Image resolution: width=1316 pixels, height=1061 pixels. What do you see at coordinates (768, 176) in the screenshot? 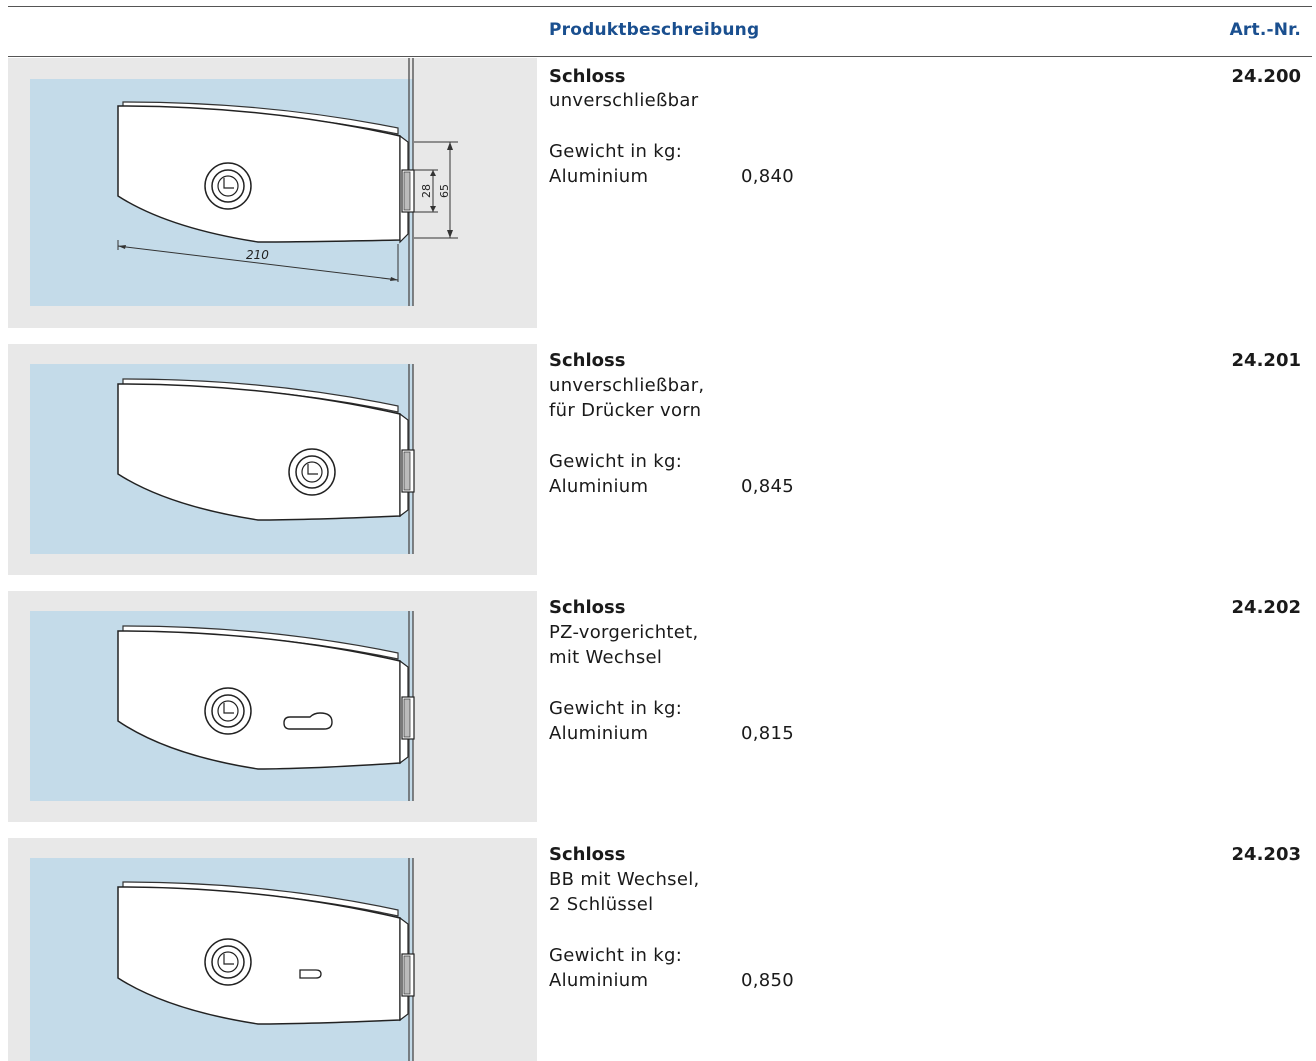
I see `weight-value: 0,840` at bounding box center [768, 176].